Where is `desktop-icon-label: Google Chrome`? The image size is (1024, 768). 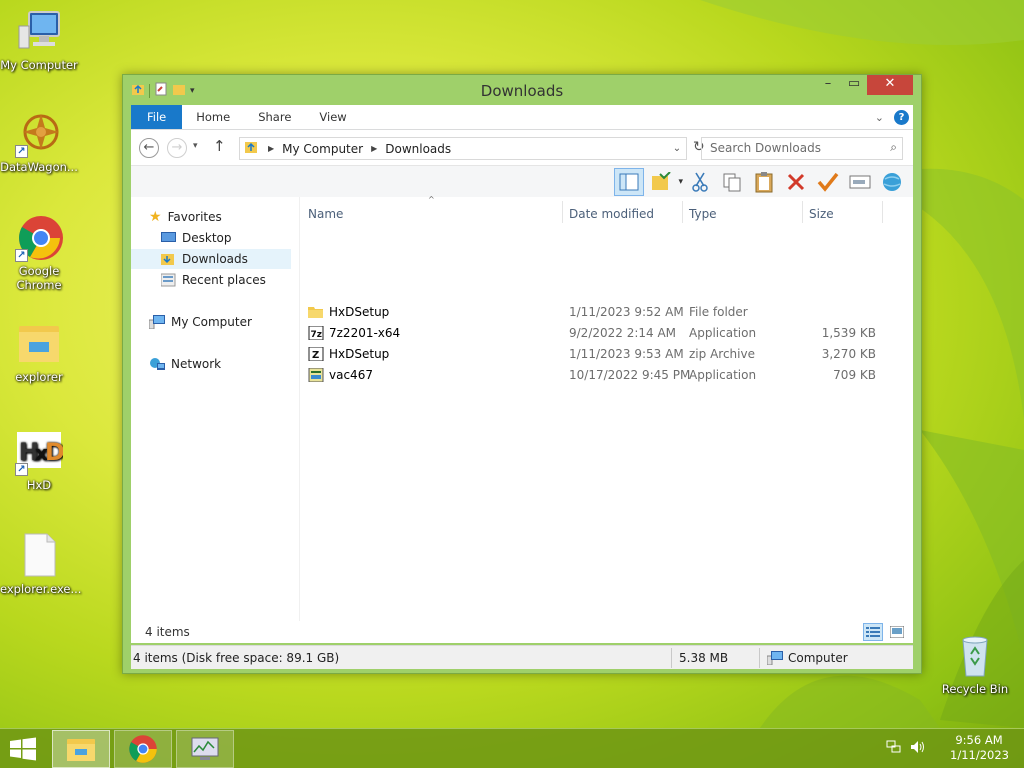
desktop-icon-label: Google Chrome is located at coordinates (39, 278).